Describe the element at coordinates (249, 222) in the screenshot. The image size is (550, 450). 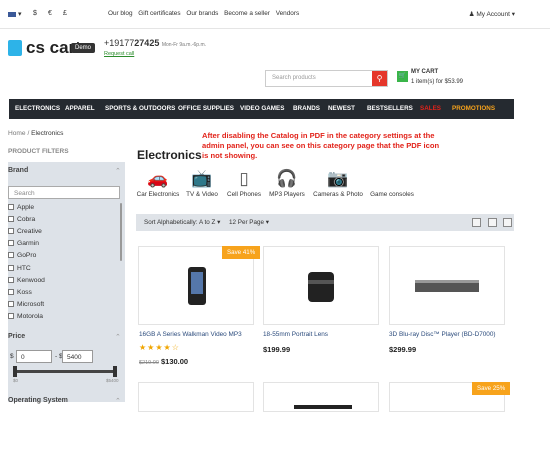
I see `per-page-dropdown: 12 Per Page ▾` at that location.